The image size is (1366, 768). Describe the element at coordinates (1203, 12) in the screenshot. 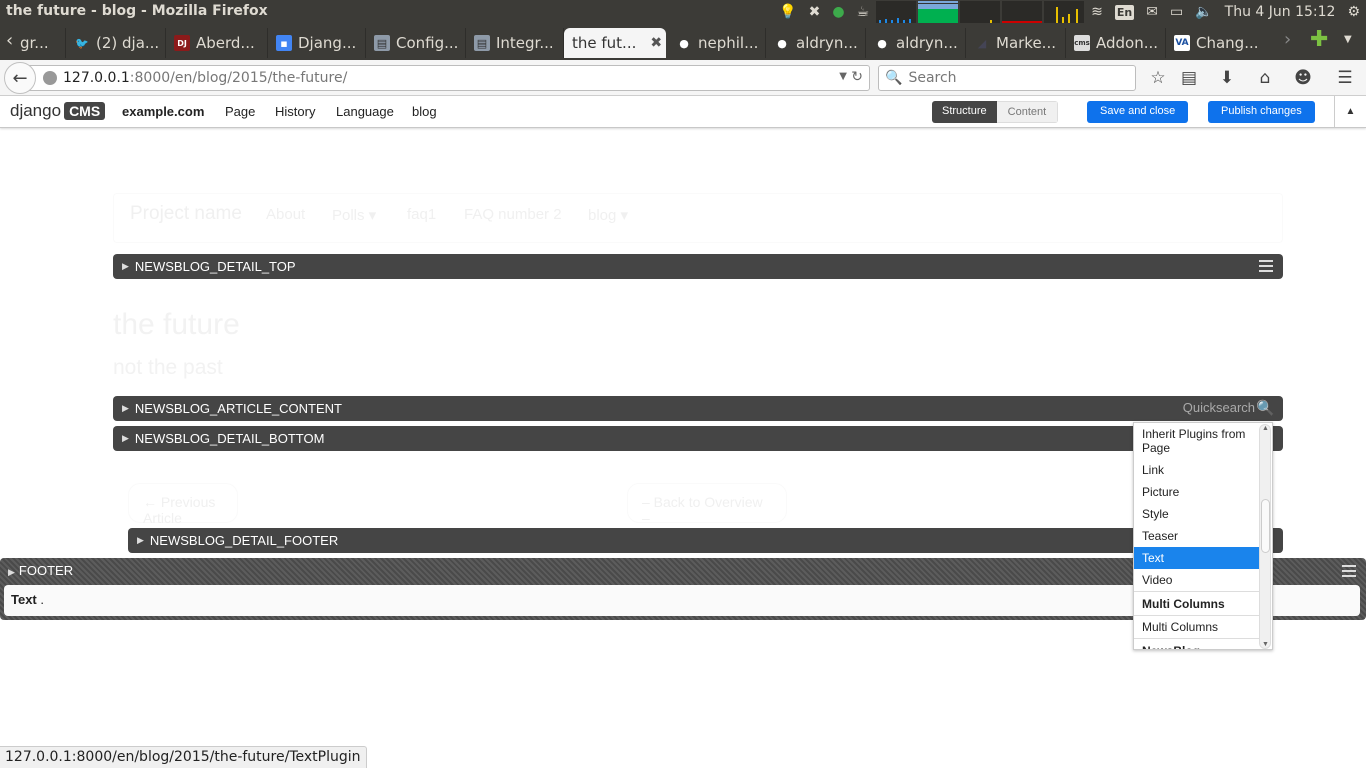

I see `volume-icon: 🔈` at that location.